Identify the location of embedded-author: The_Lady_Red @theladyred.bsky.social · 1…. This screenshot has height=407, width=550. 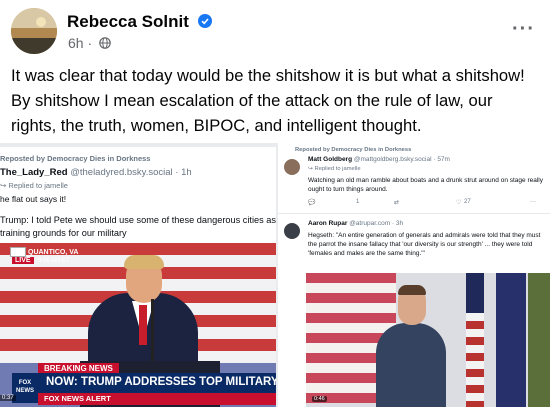
(96, 172).